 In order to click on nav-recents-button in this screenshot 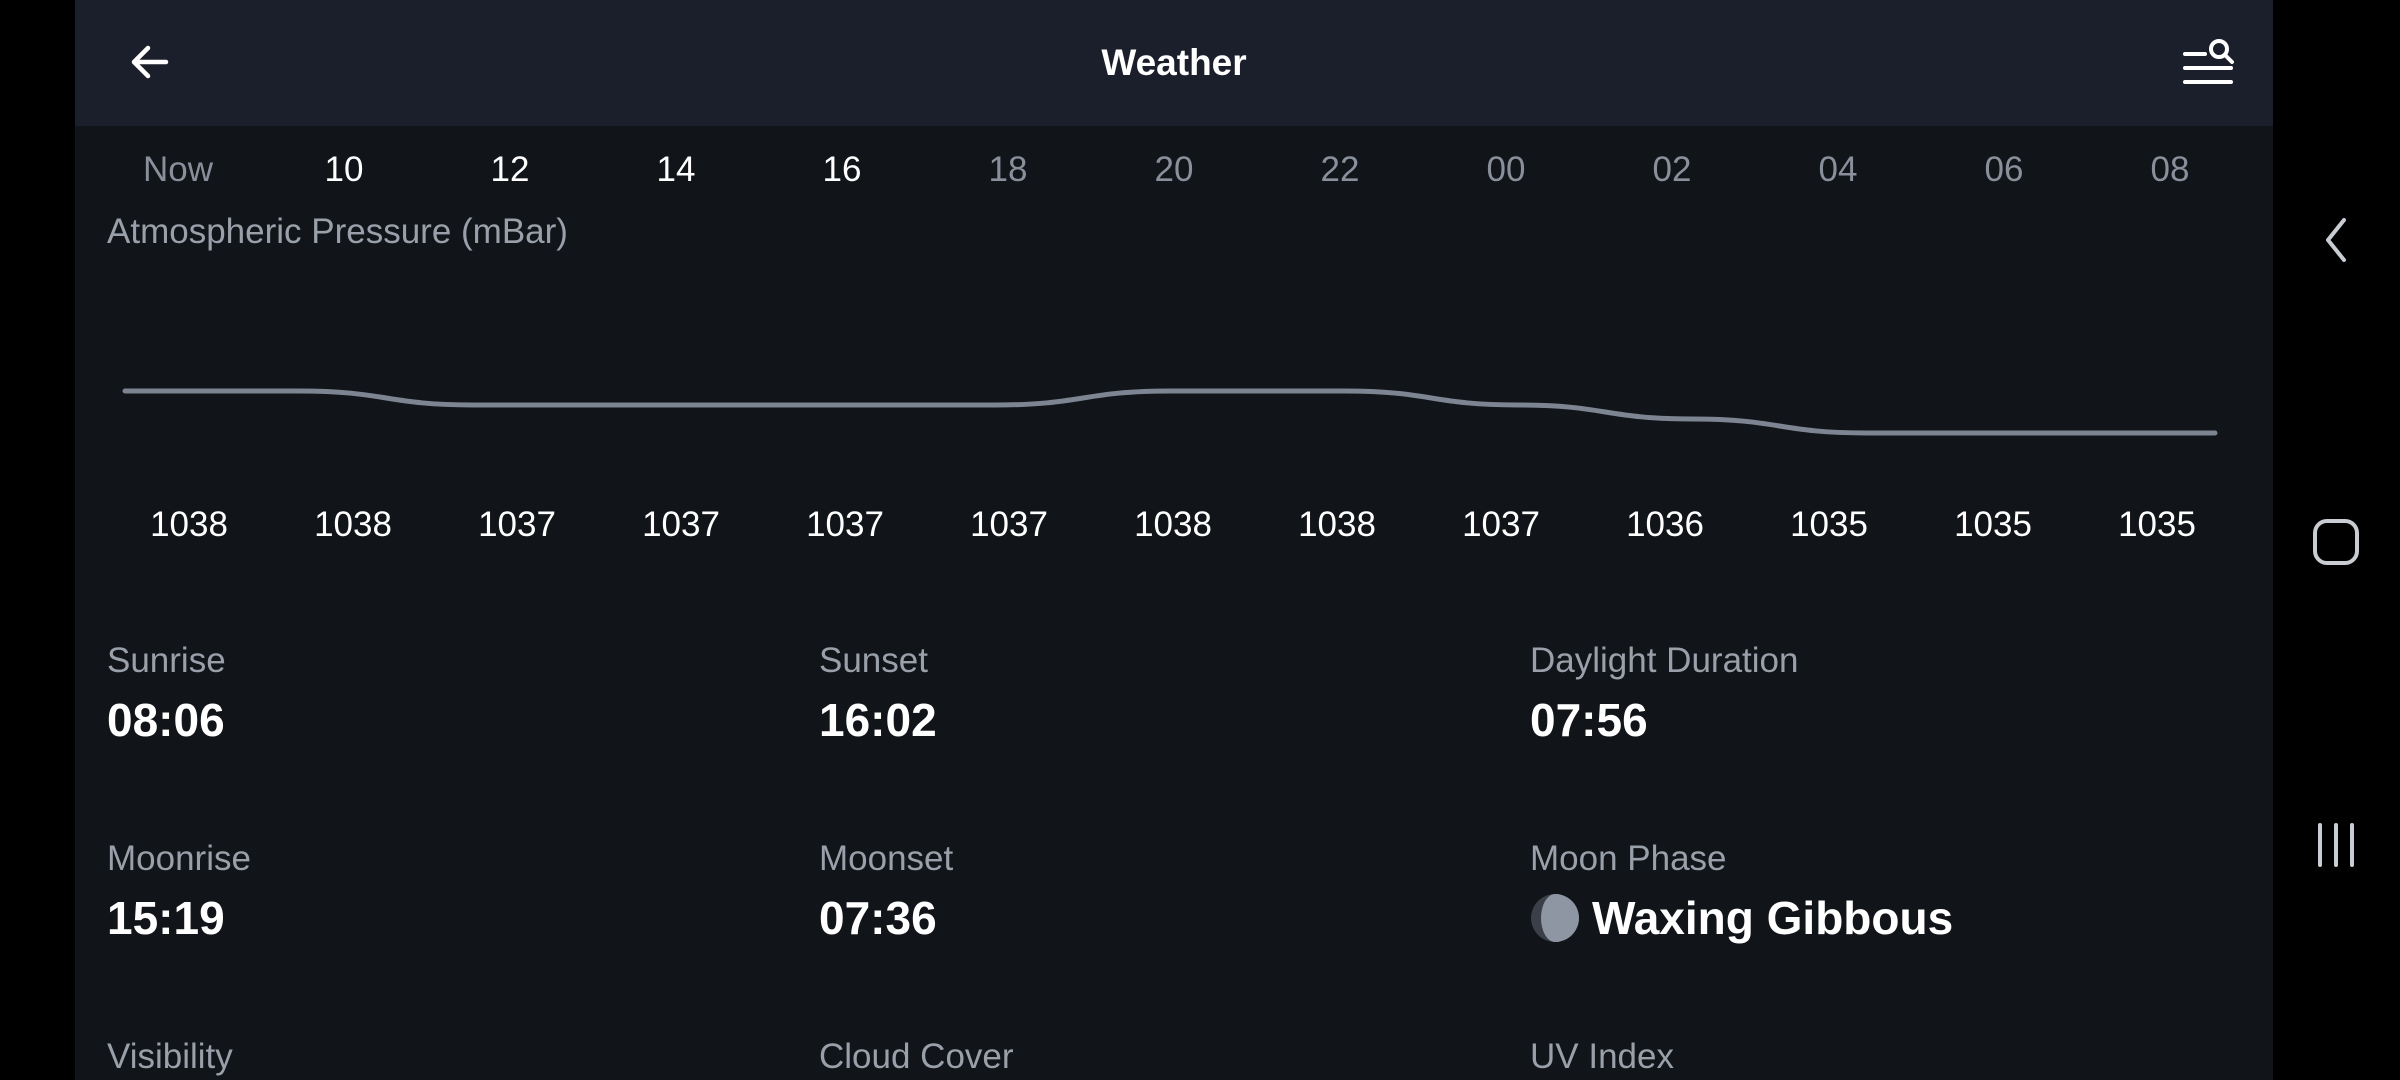, I will do `click(2336, 845)`.